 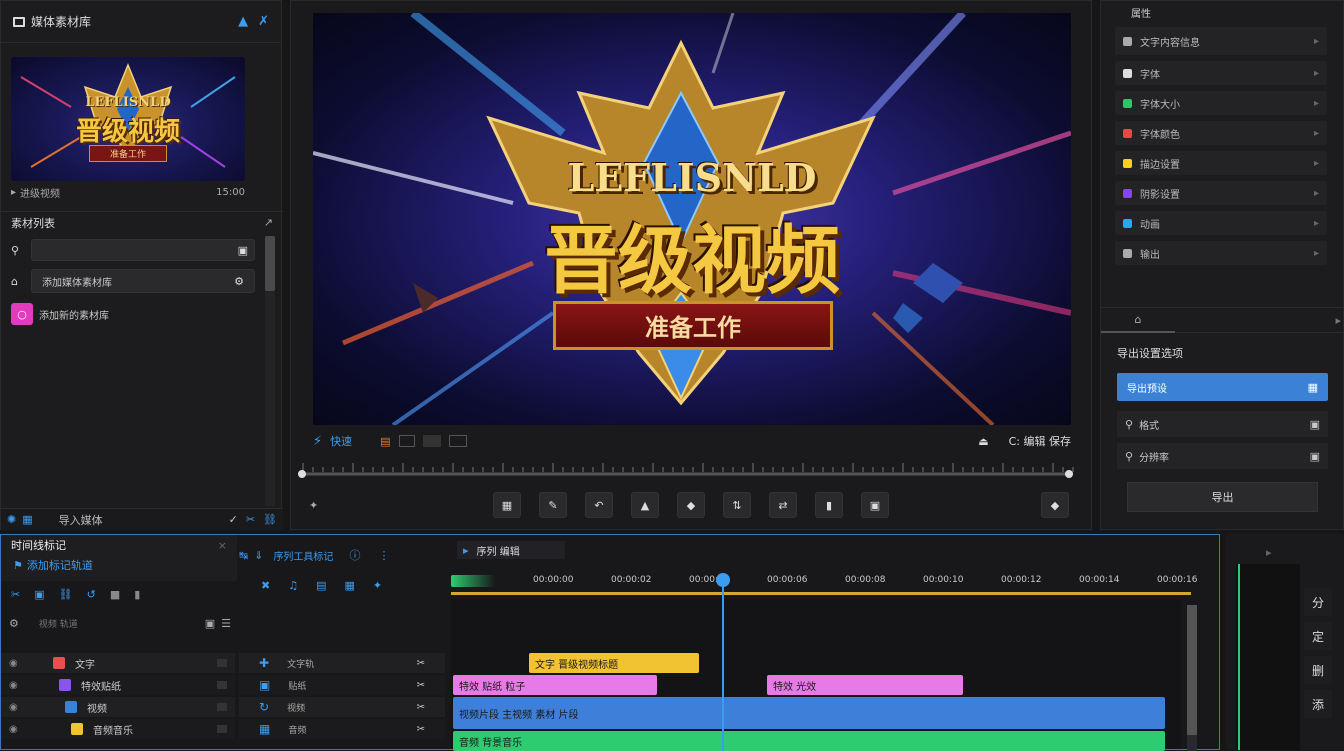 What do you see at coordinates (264, 729) in the screenshot?
I see `track-add-icon: ▦` at bounding box center [264, 729].